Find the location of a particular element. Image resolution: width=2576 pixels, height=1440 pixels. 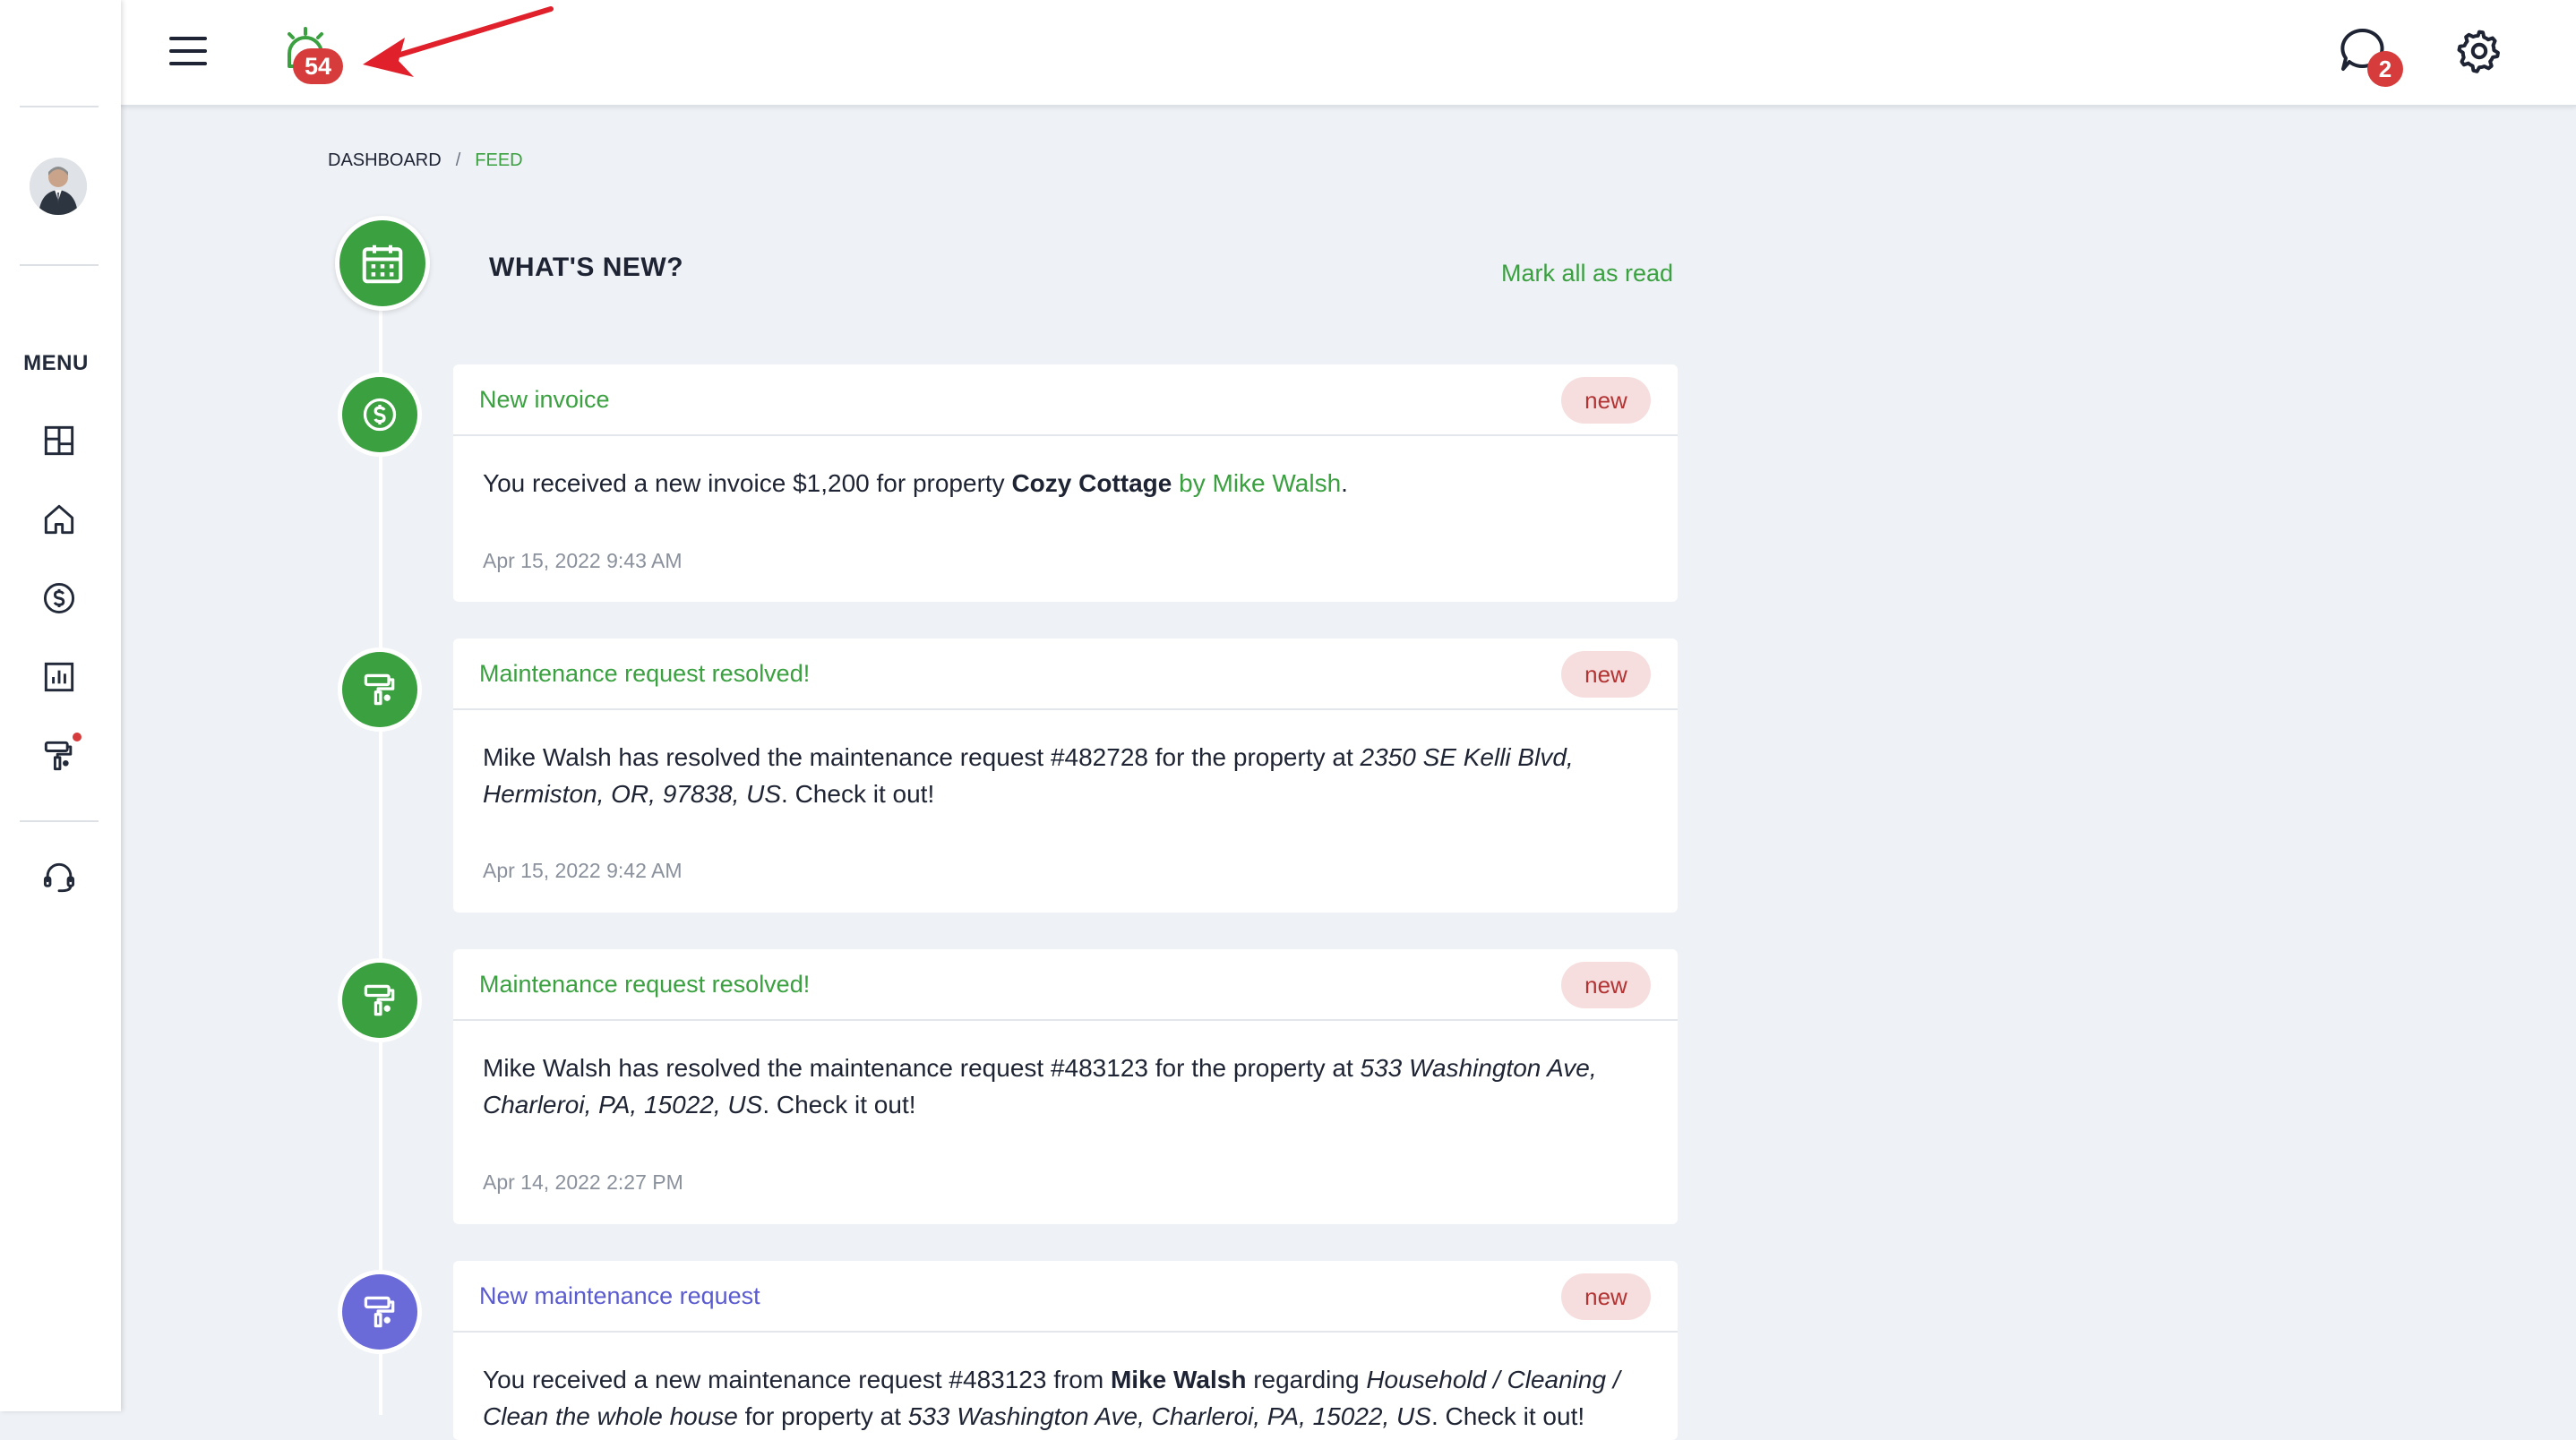

feed-card-title: New invoice is located at coordinates (544, 400).